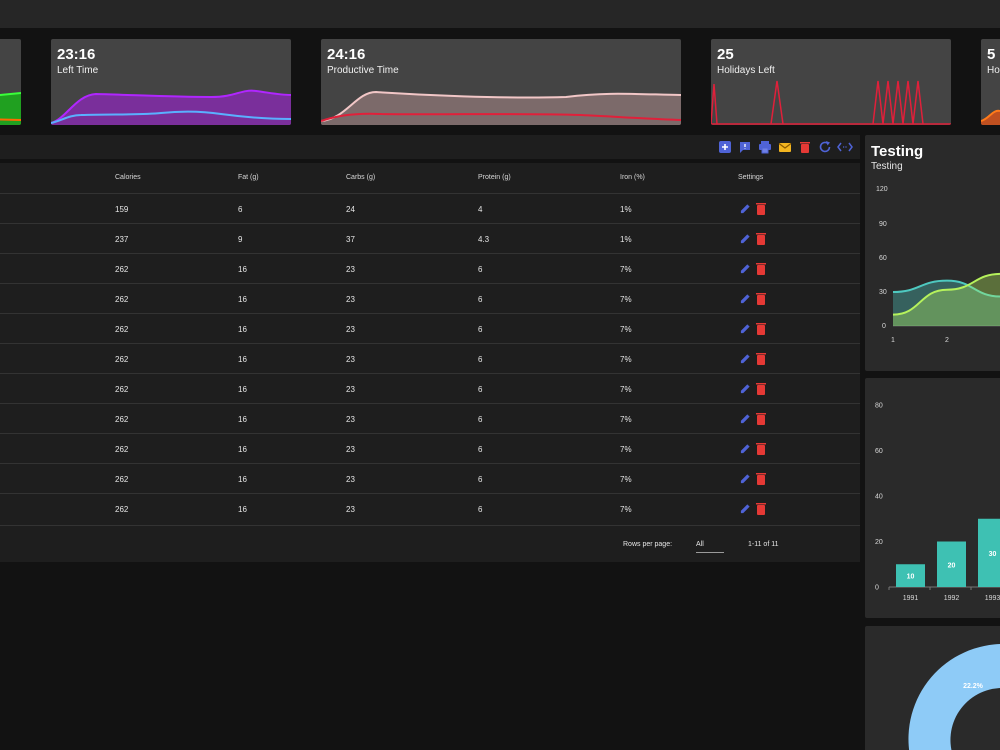 Image resolution: width=1000 pixels, height=750 pixels. I want to click on app-bar, so click(500, 14).